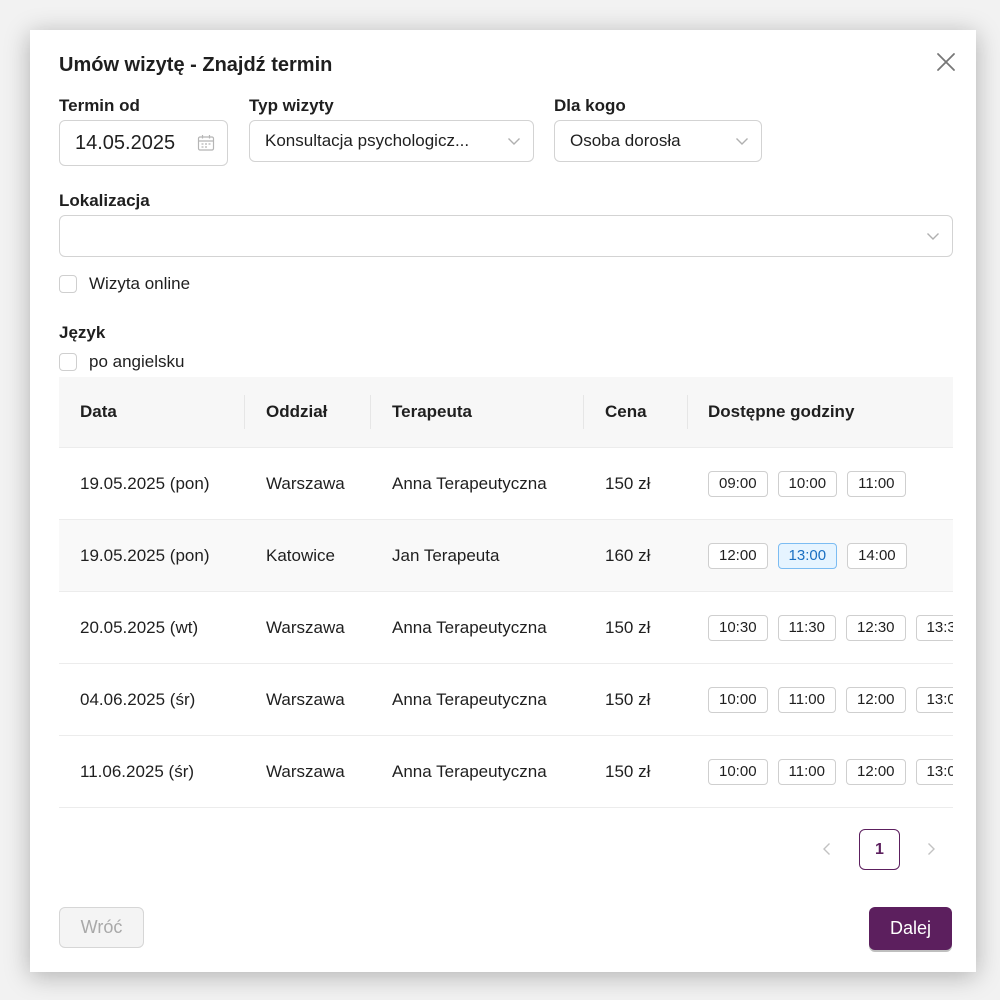 The height and width of the screenshot is (1000, 1000). What do you see at coordinates (137, 361) in the screenshot?
I see `english-label: po angielsku` at bounding box center [137, 361].